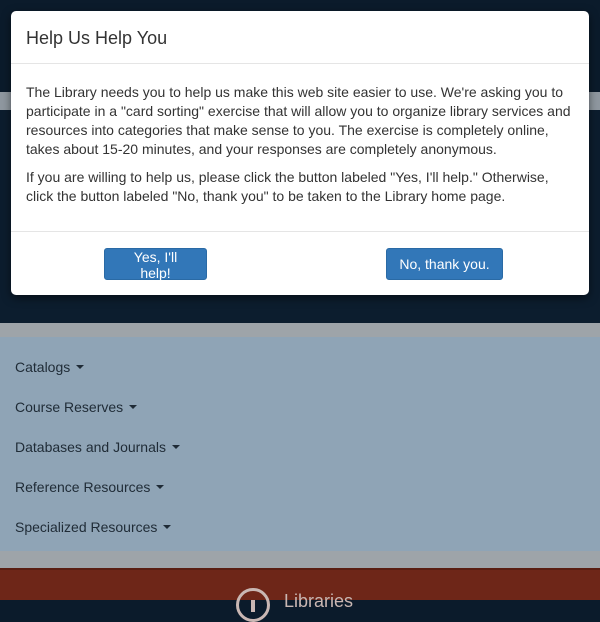 This screenshot has width=600, height=622. What do you see at coordinates (253, 605) in the screenshot?
I see `power-icon` at bounding box center [253, 605].